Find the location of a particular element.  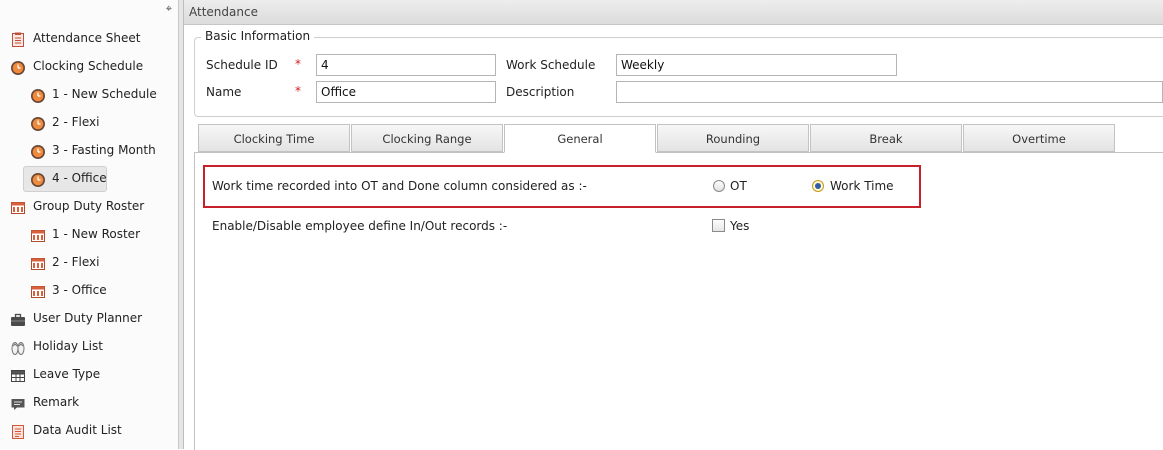

sidebar-item-holiday-list: Holiday List is located at coordinates (89, 346).